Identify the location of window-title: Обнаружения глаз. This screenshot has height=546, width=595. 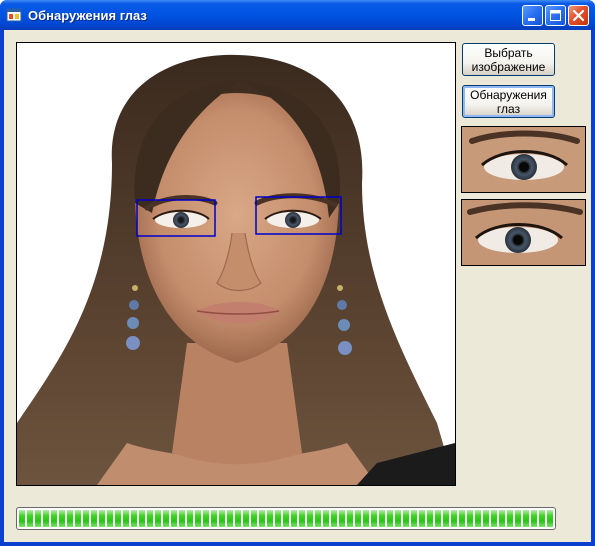
(87, 15).